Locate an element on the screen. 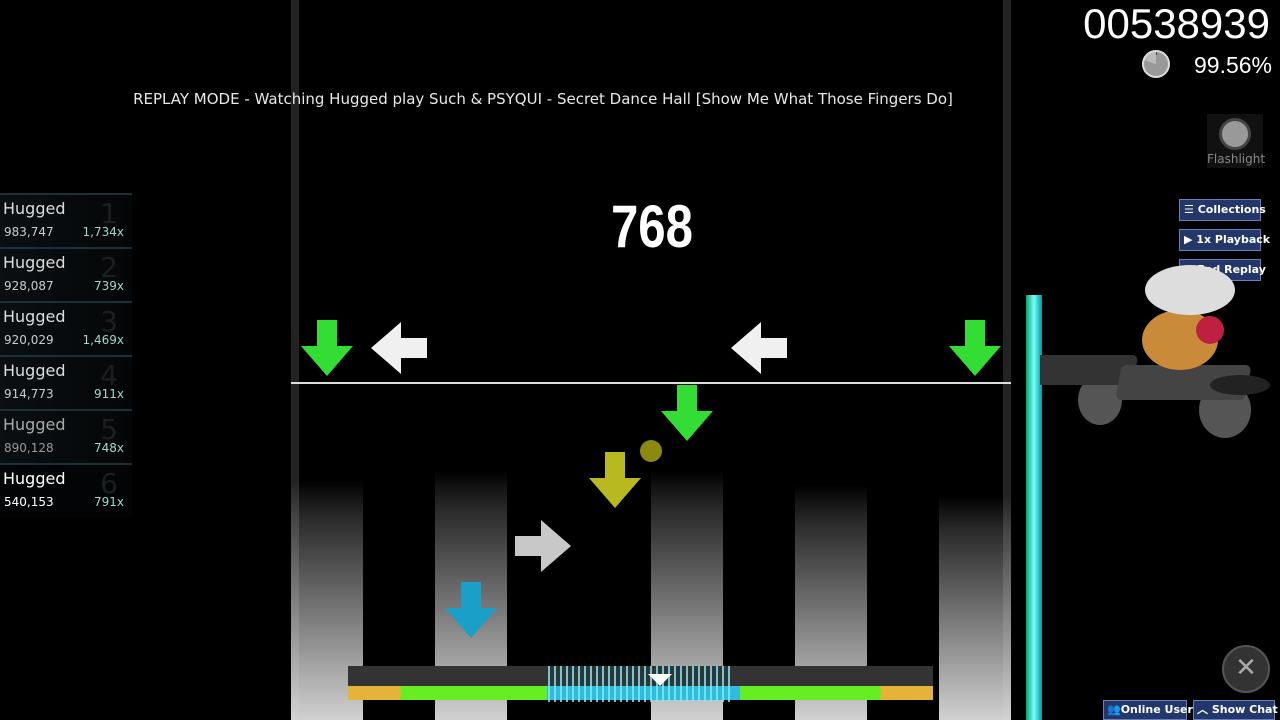 The image size is (1280, 720). show-chat-button: ︿ Show Chat is located at coordinates (1235, 710).